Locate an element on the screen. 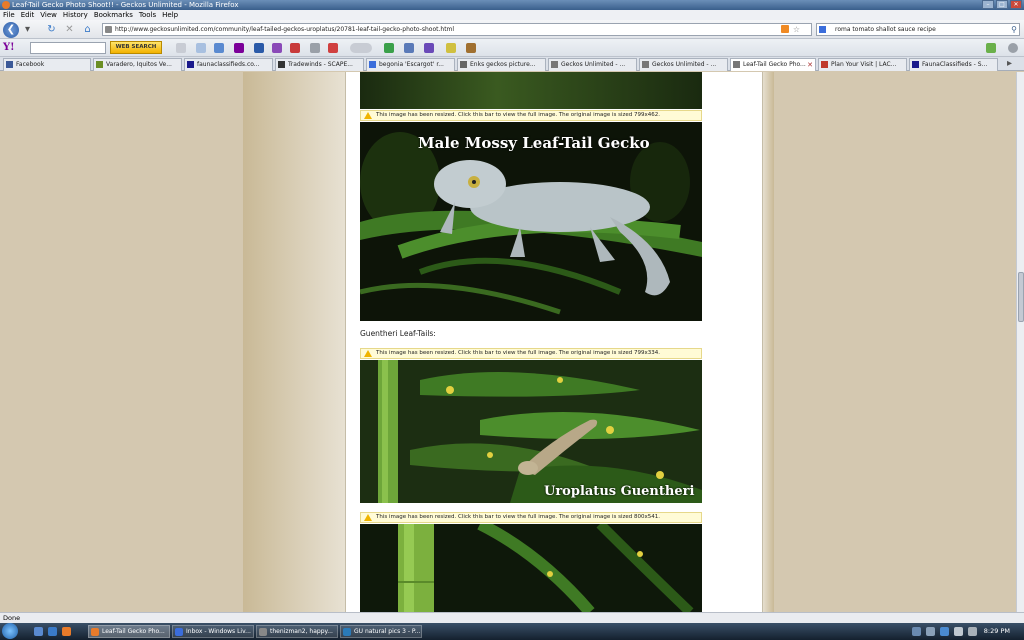  forward-dropdown-icon: ▾ is located at coordinates (27, 29).